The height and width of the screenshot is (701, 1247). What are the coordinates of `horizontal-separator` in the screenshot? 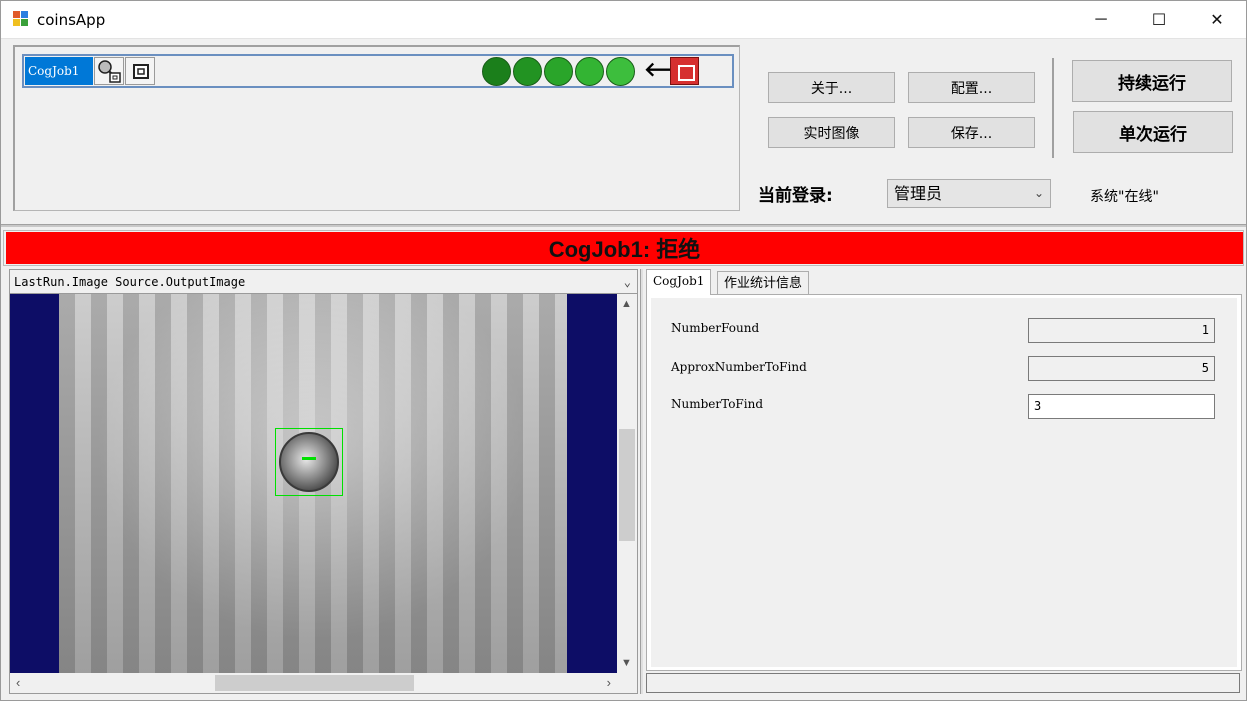 It's located at (623, 225).